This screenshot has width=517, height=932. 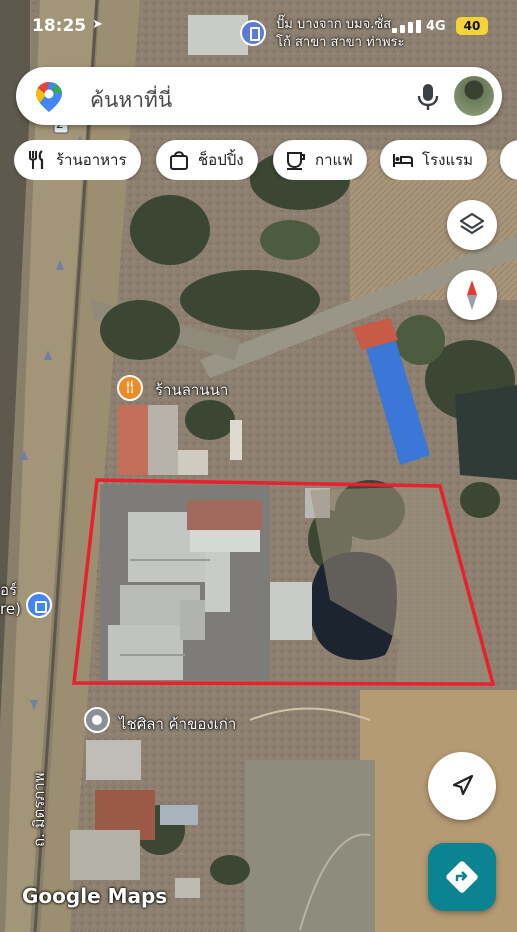 I want to click on chip-coffee: กาแฟ, so click(x=320, y=160).